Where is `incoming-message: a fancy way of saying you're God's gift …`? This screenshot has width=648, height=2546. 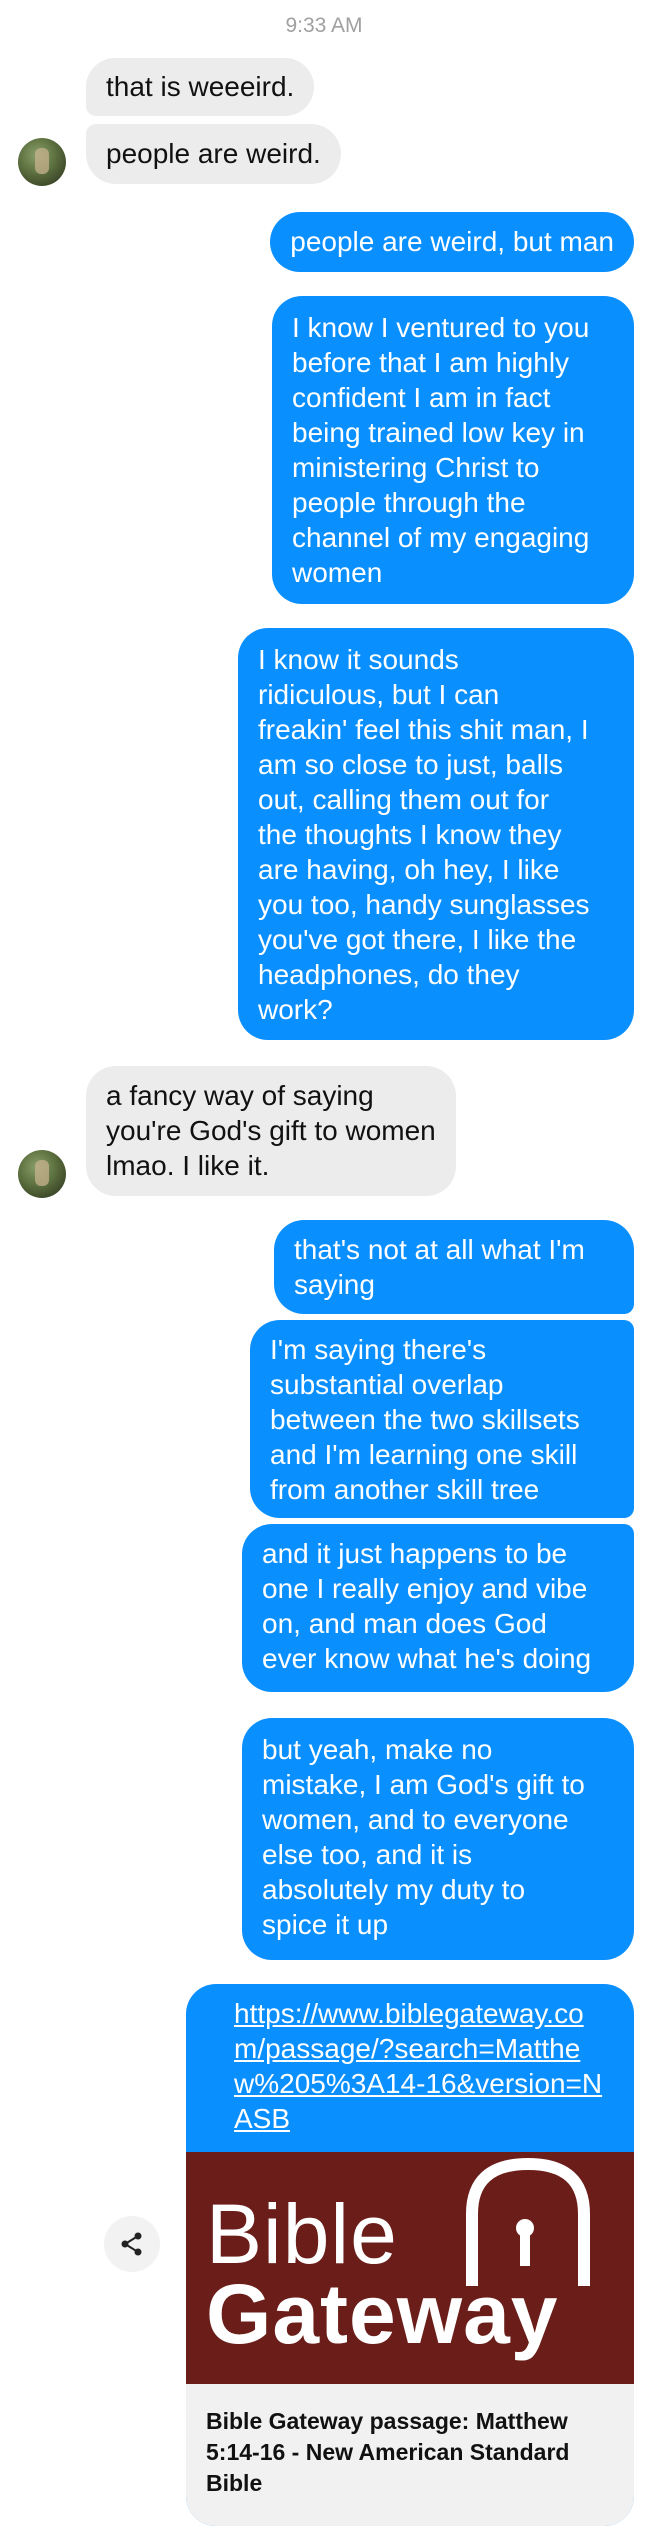
incoming-message: a fancy way of saying you're God's gift … is located at coordinates (271, 1131).